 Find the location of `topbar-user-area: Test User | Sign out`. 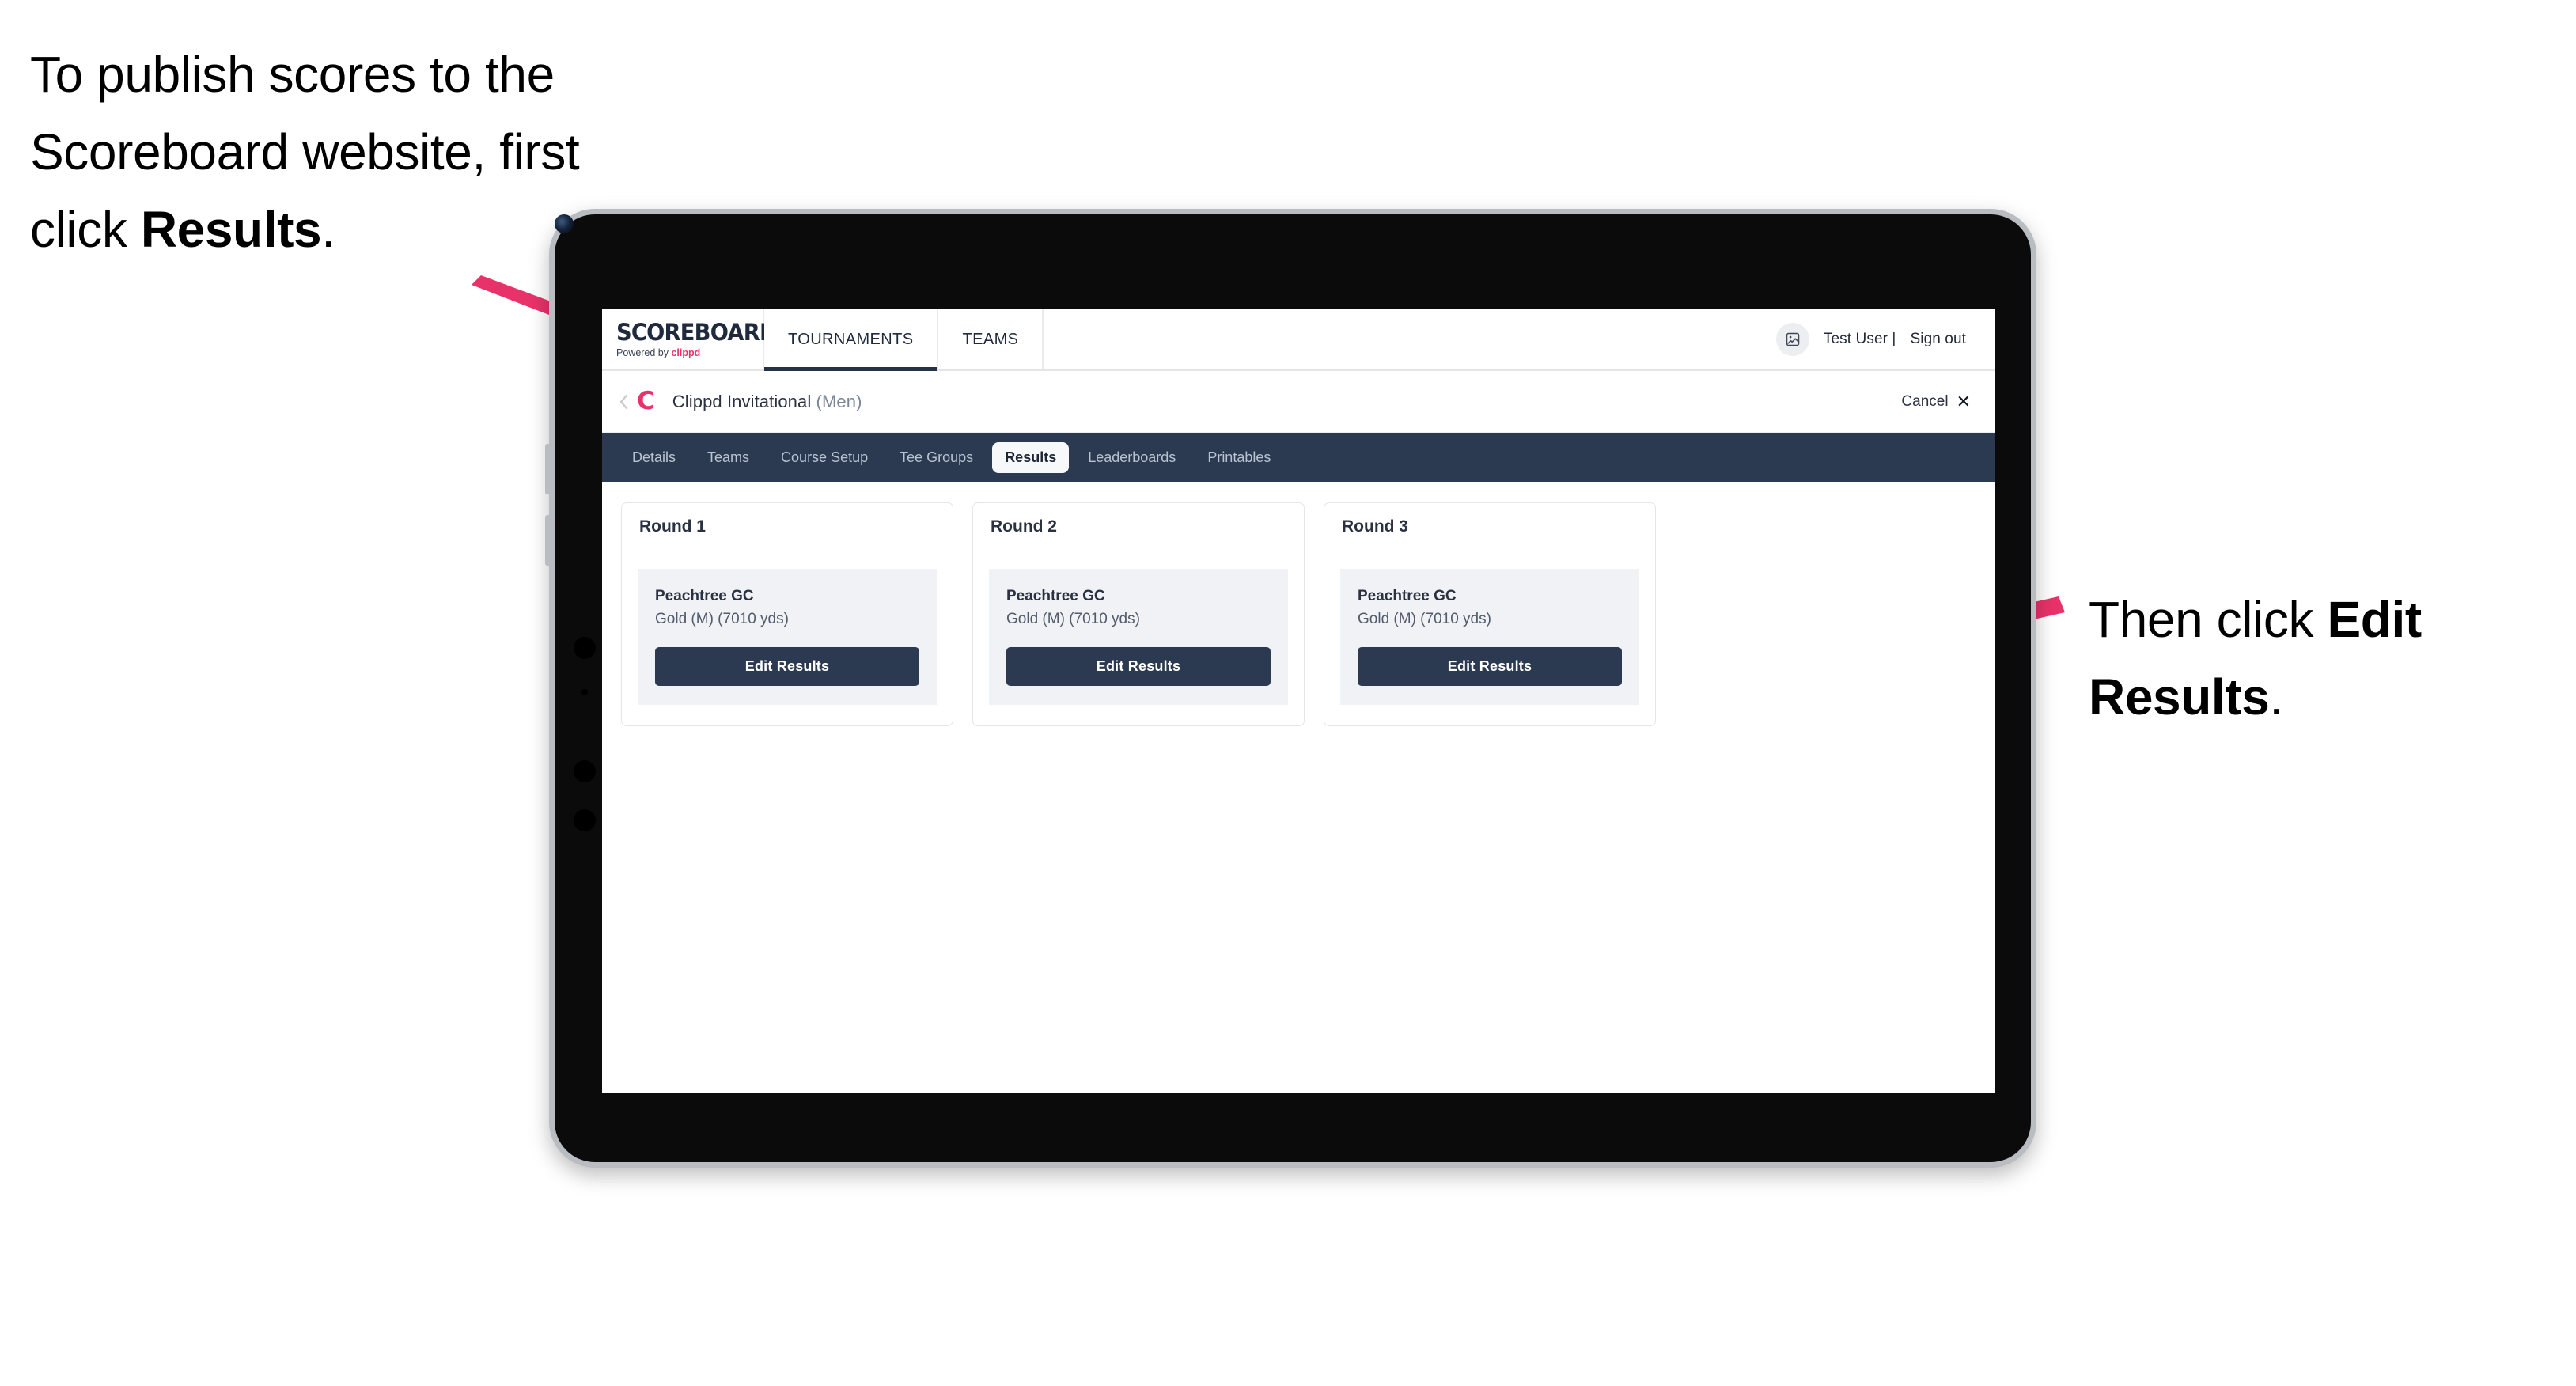

topbar-user-area: Test User | Sign out is located at coordinates (1885, 339).